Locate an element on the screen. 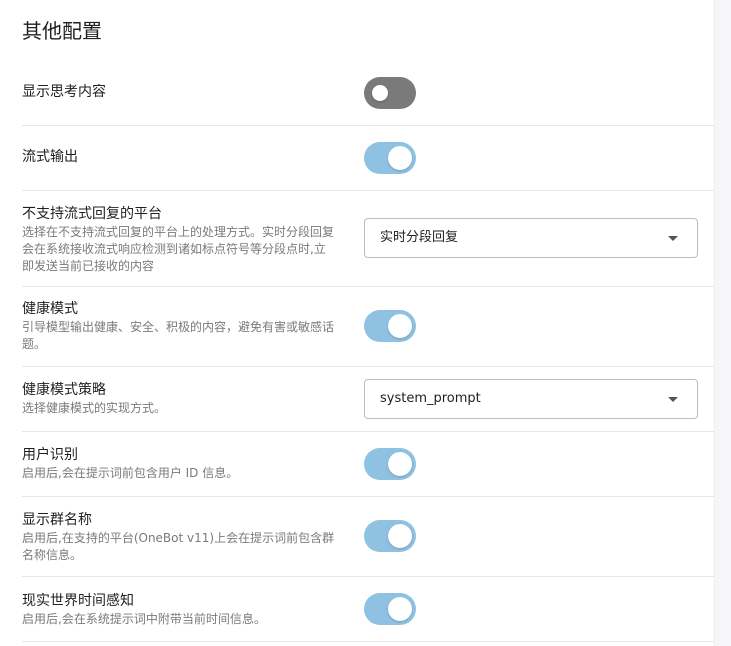 The width and height of the screenshot is (731, 646). unsupported-stream-select: 实时分段回复 is located at coordinates (531, 238).